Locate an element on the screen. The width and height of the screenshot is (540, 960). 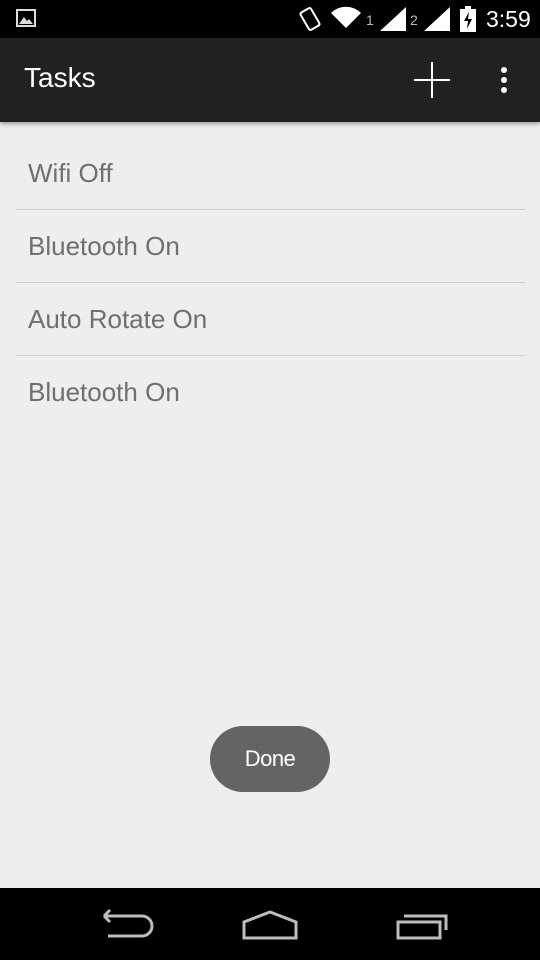
sim1-label: 1 is located at coordinates (370, 20).